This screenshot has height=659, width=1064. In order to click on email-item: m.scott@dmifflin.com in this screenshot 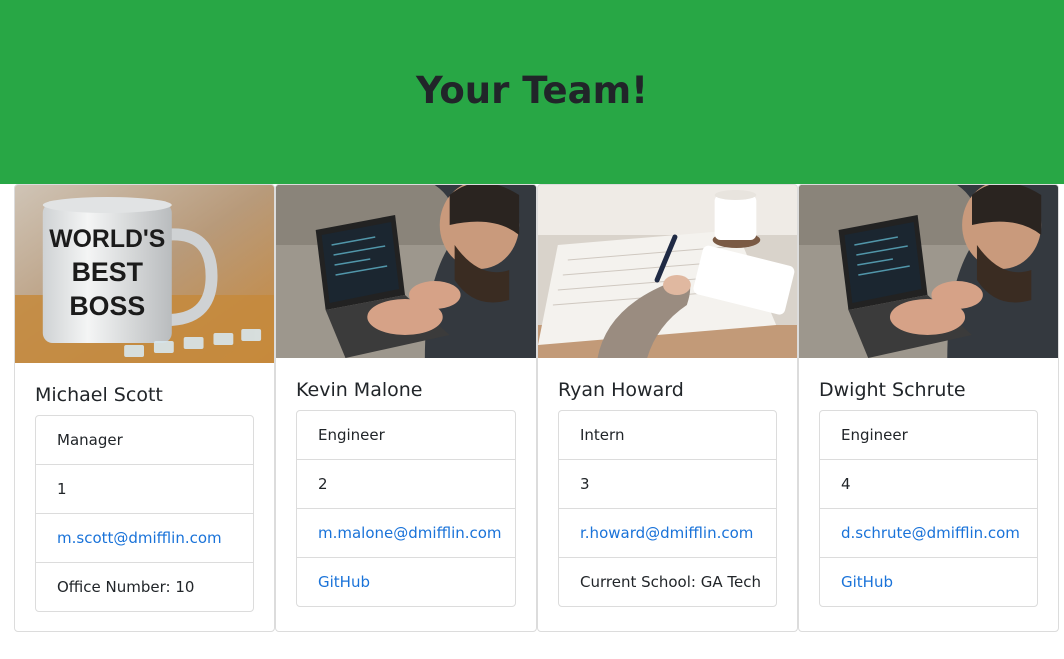, I will do `click(144, 538)`.